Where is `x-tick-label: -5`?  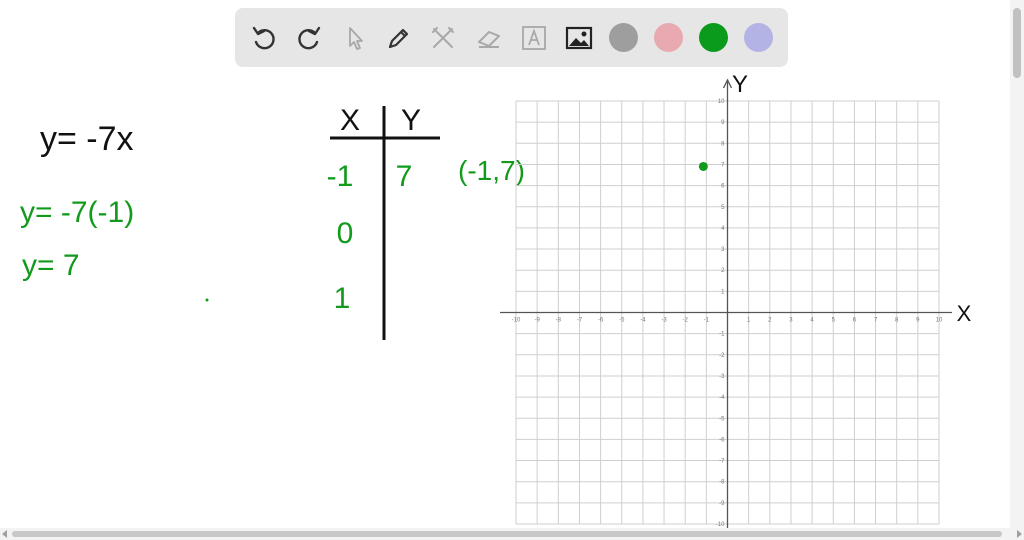
x-tick-label: -5 is located at coordinates (622, 321).